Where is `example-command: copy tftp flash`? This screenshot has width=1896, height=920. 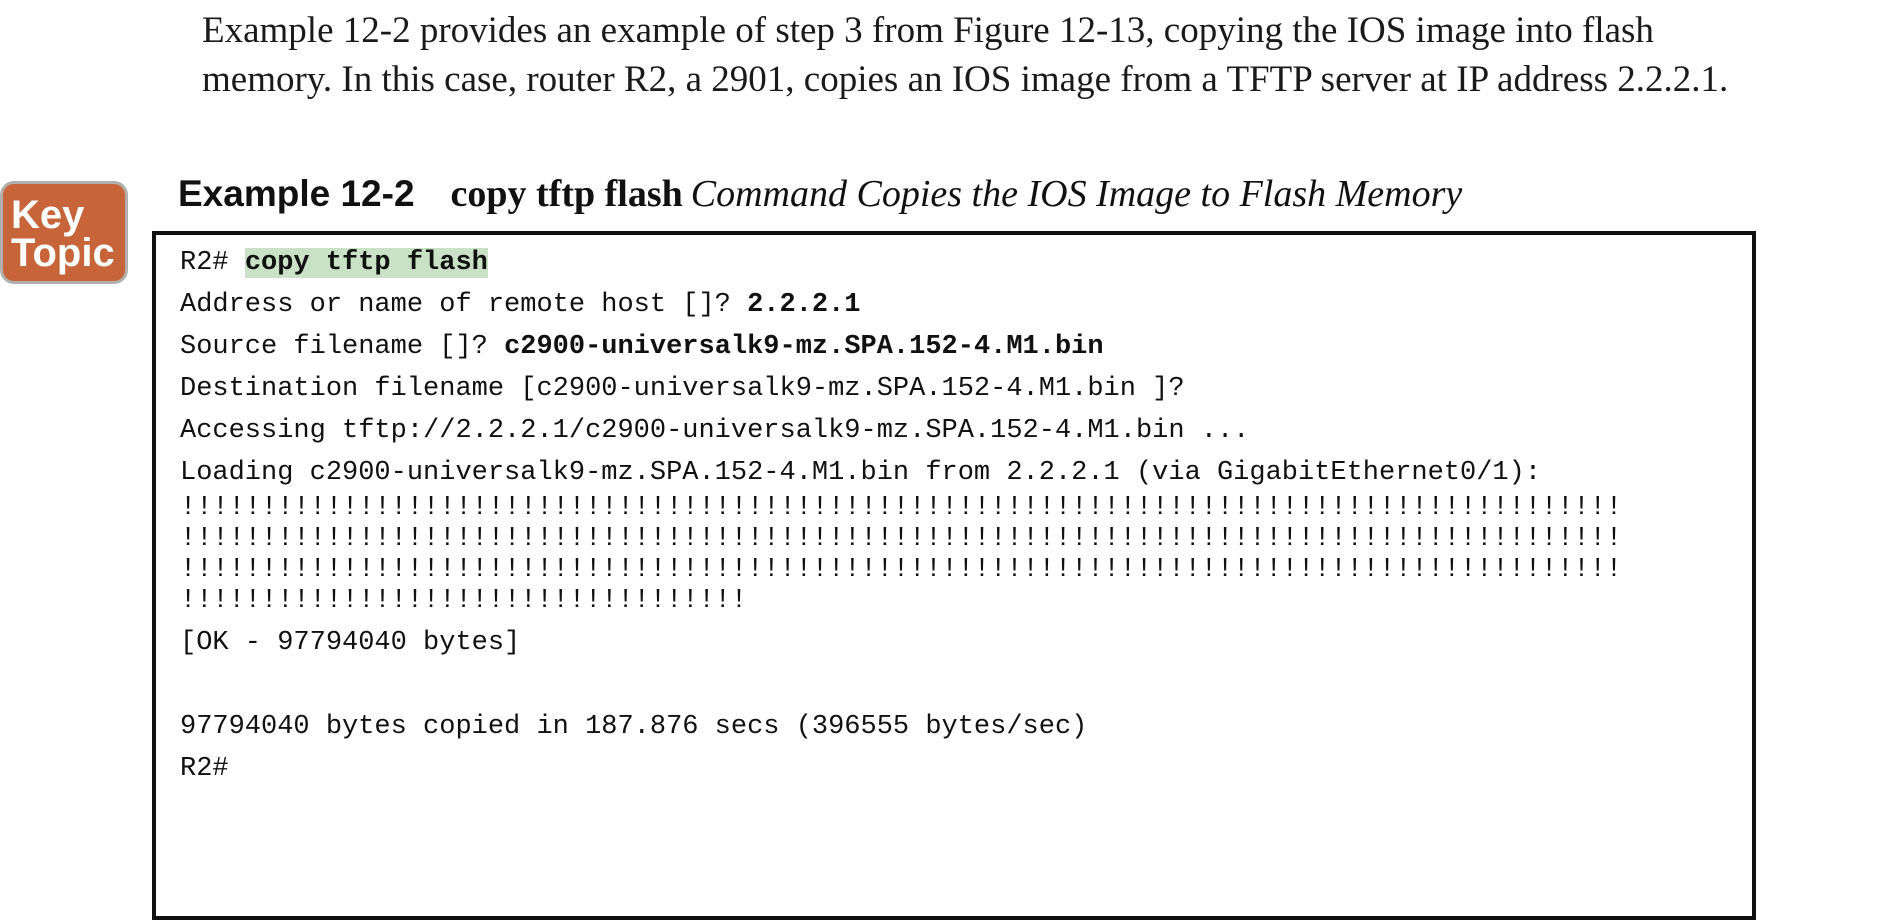
example-command: copy tftp flash is located at coordinates (566, 194).